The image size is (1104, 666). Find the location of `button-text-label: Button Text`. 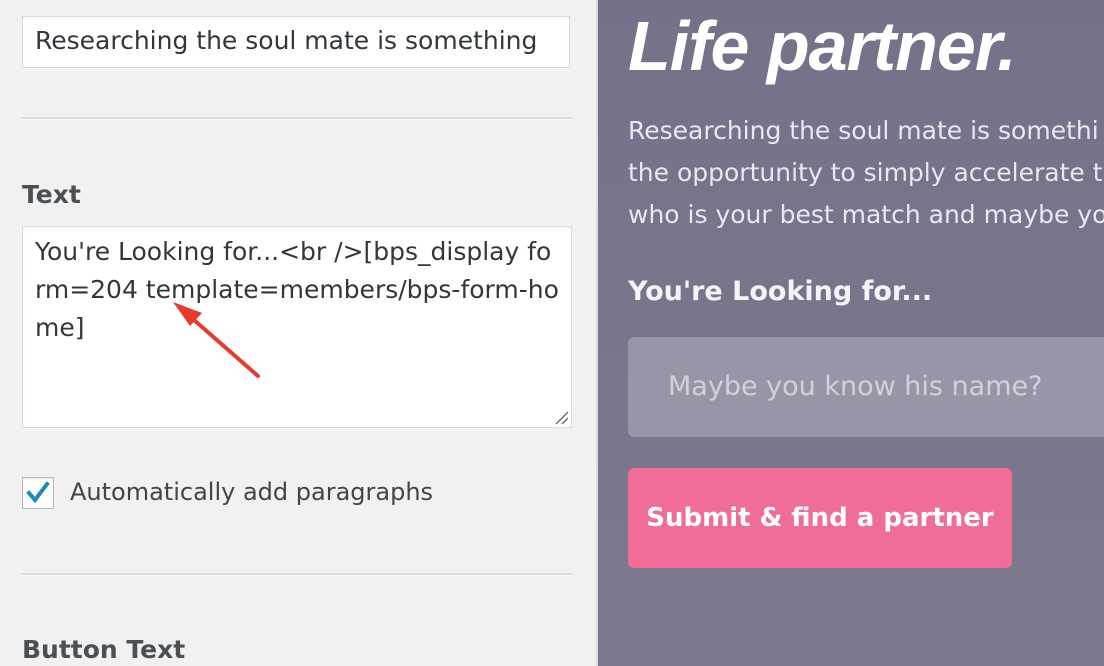

button-text-label: Button Text is located at coordinates (104, 649).